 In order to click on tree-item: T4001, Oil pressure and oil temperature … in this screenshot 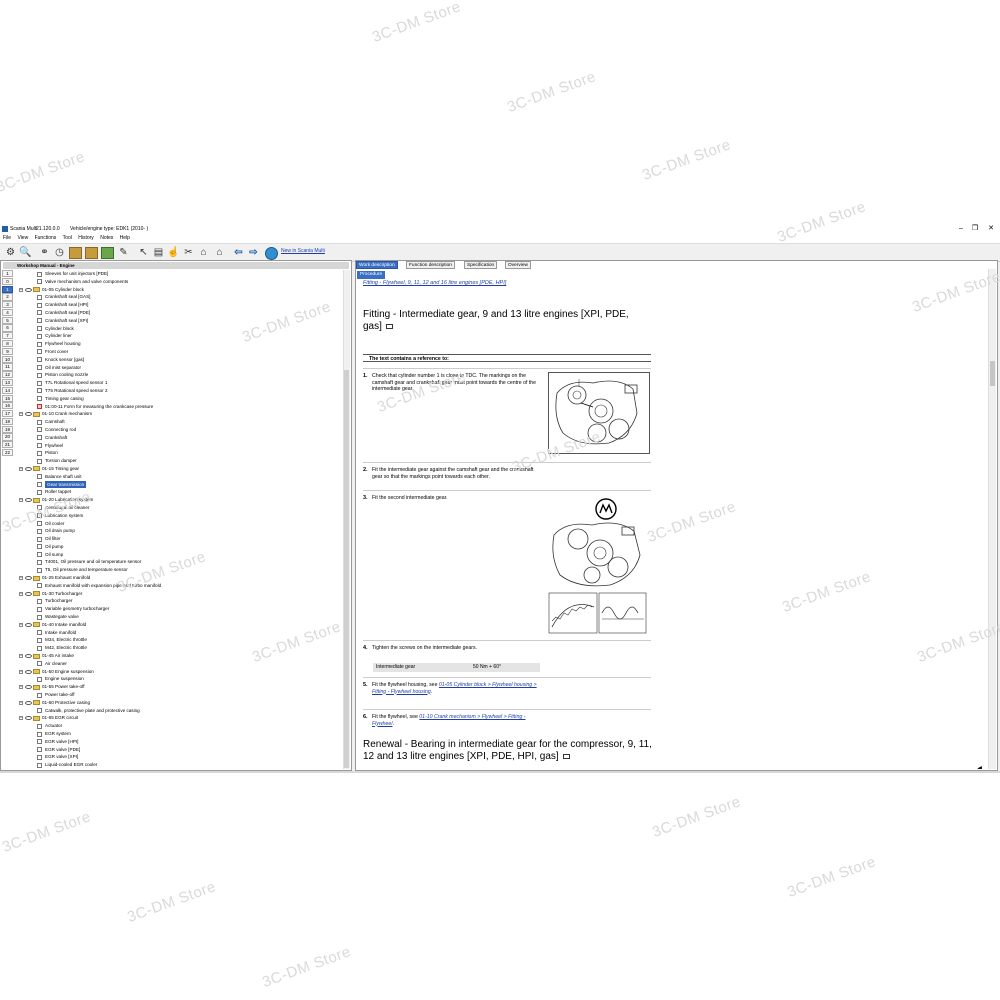, I will do `click(179, 562)`.